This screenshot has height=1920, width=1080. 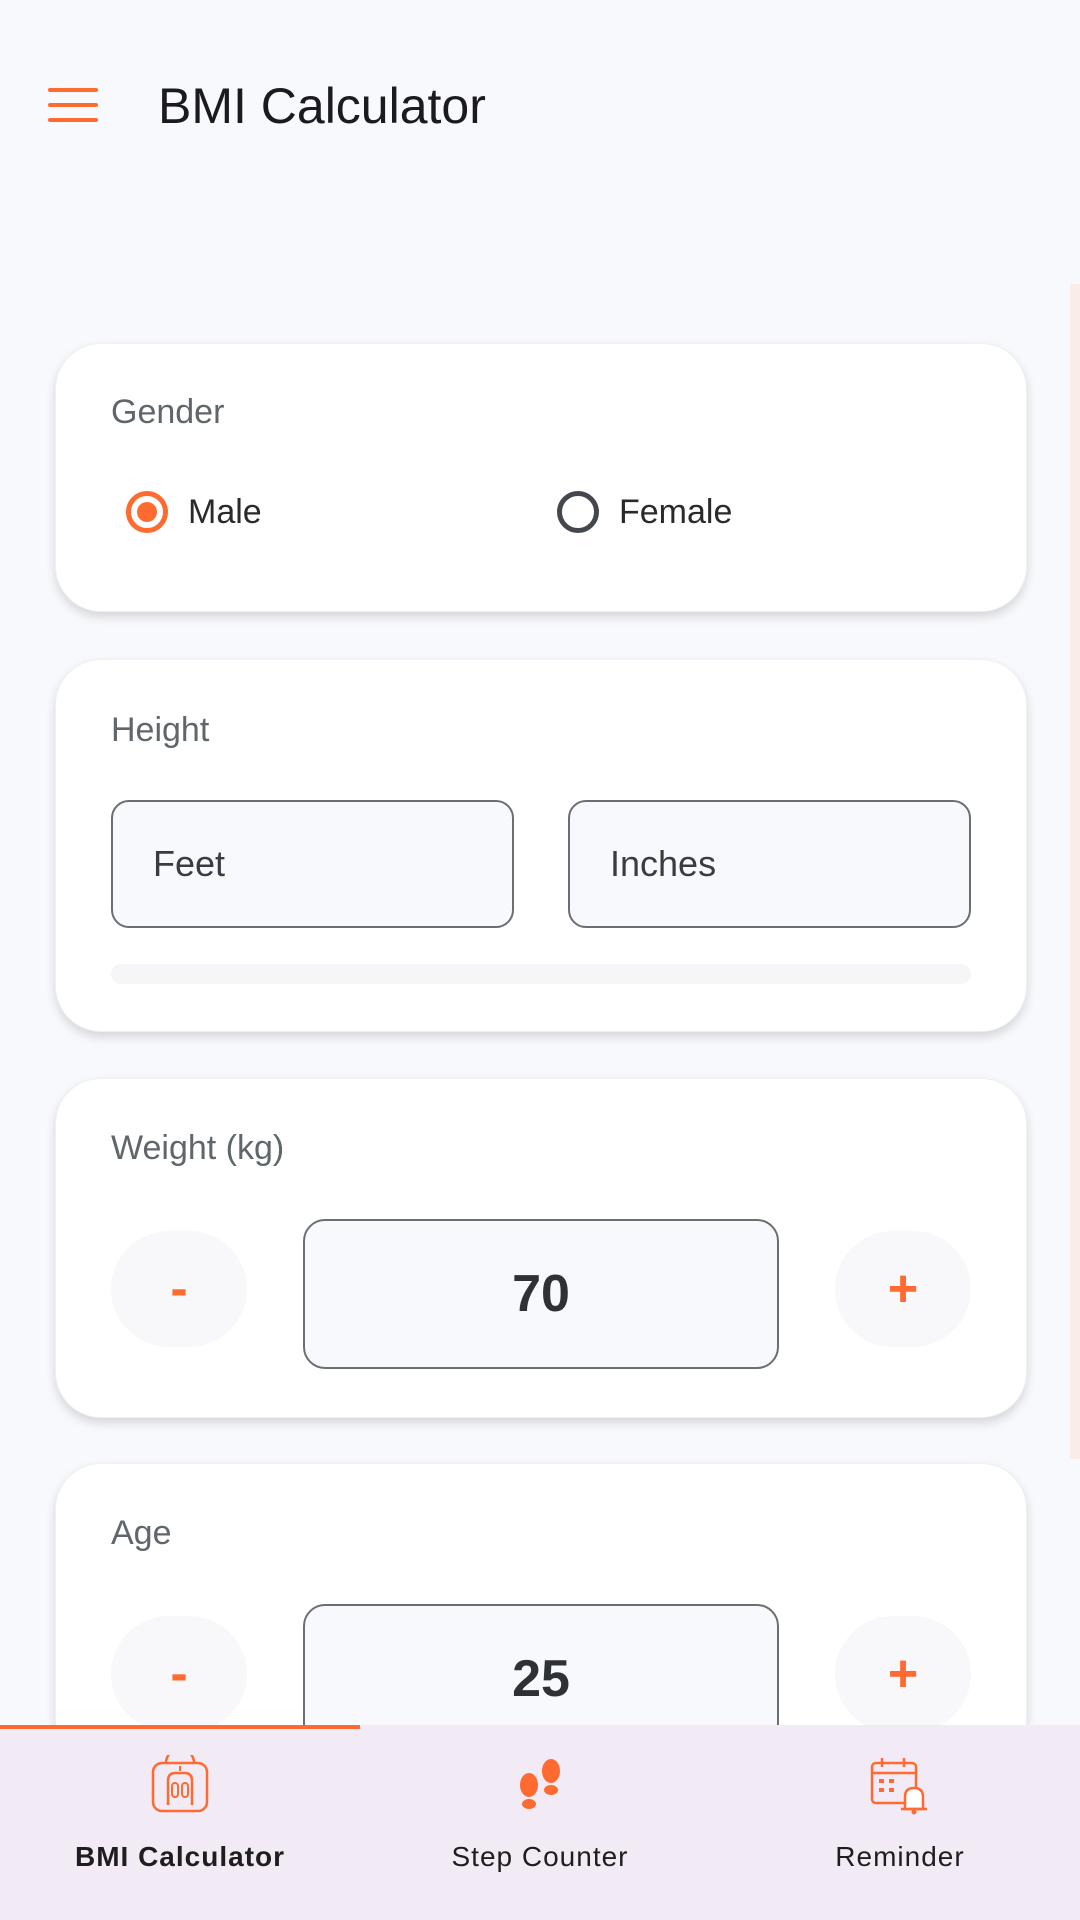 What do you see at coordinates (898, 1786) in the screenshot?
I see `calendar-bell-icon` at bounding box center [898, 1786].